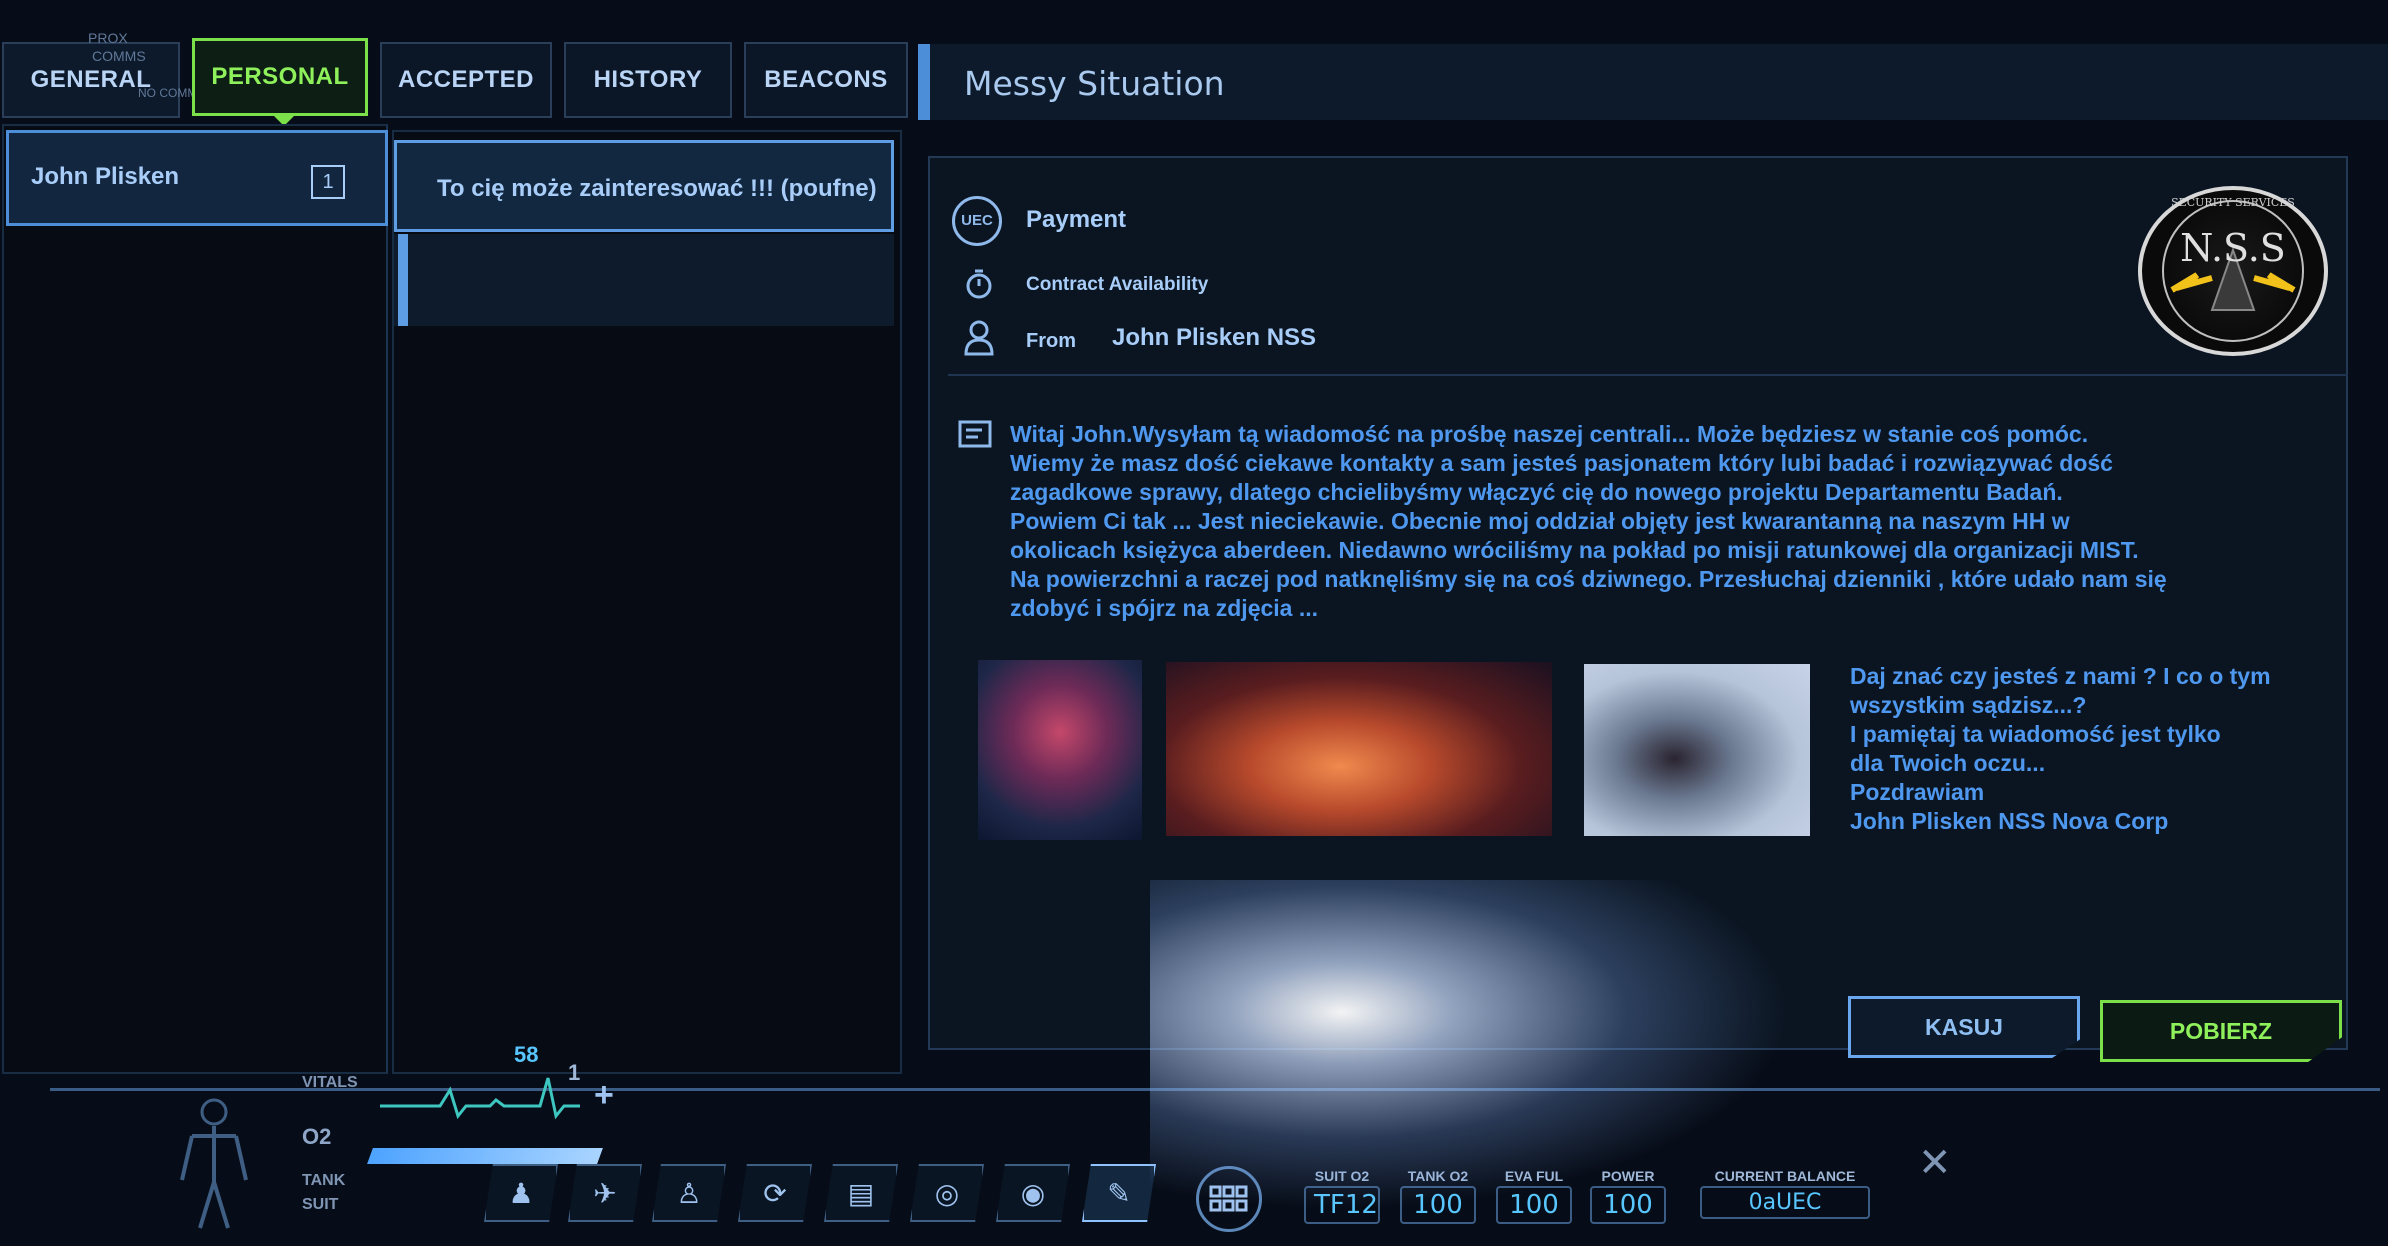 The width and height of the screenshot is (2388, 1246). I want to click on tab-personal-label: PERSONAL, so click(280, 76).